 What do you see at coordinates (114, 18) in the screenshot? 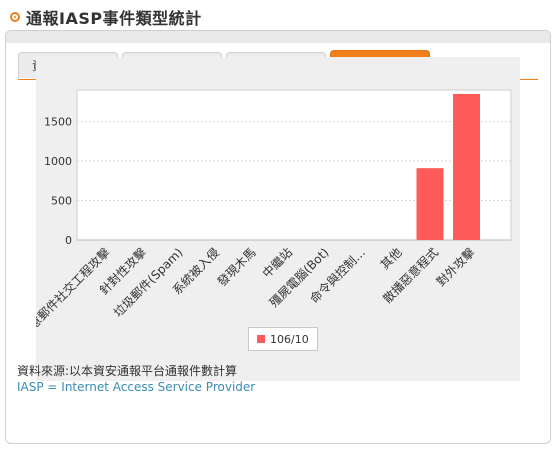
I see `page-title: 通報IASP事件類型統計` at bounding box center [114, 18].